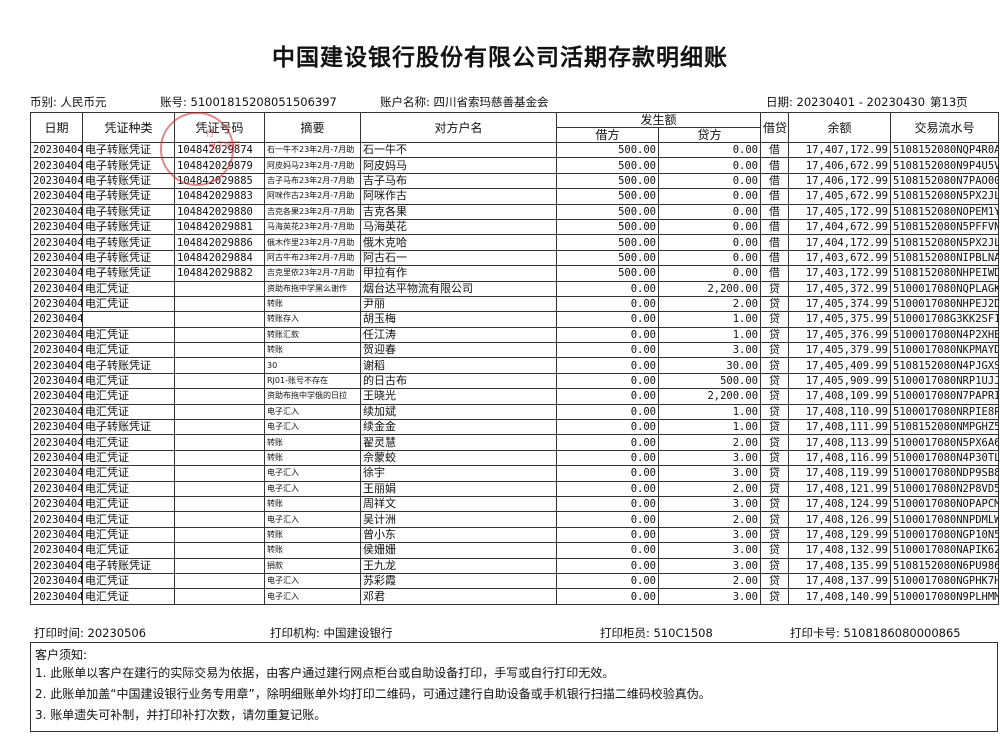  What do you see at coordinates (846, 102) in the screenshot?
I see `date-range: 日期: 20230401 - 20230430` at bounding box center [846, 102].